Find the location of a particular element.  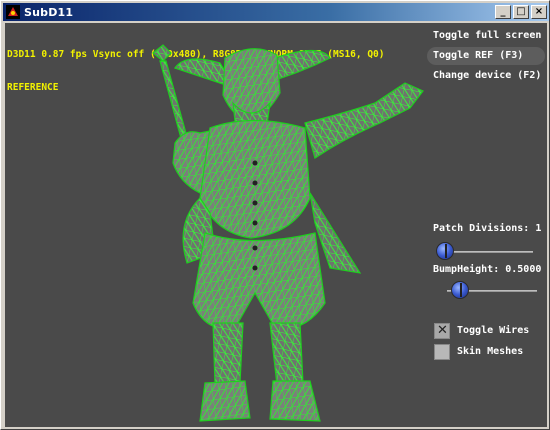

toggle-wires-label: Toggle Wires is located at coordinates (493, 330).